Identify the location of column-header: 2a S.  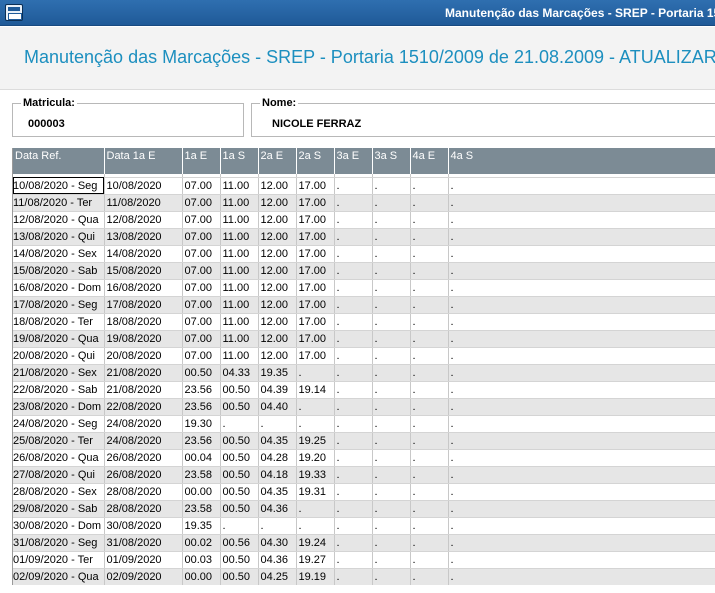
(315, 161).